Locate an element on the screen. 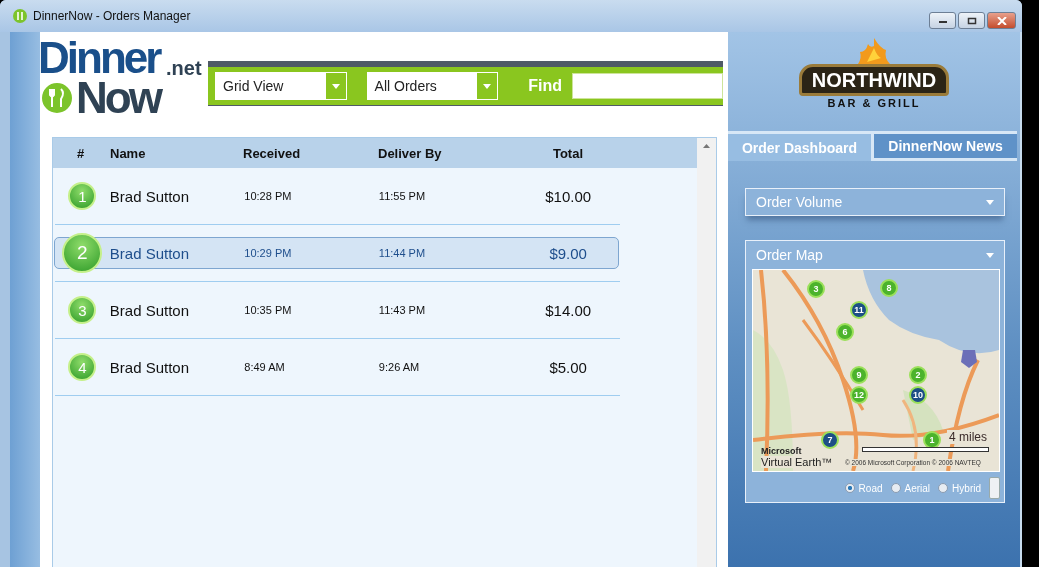 The width and height of the screenshot is (1039, 567). order-row: 3 Brad Sutton 10:35 PM 11:43 PM $14.00 is located at coordinates (336, 310).